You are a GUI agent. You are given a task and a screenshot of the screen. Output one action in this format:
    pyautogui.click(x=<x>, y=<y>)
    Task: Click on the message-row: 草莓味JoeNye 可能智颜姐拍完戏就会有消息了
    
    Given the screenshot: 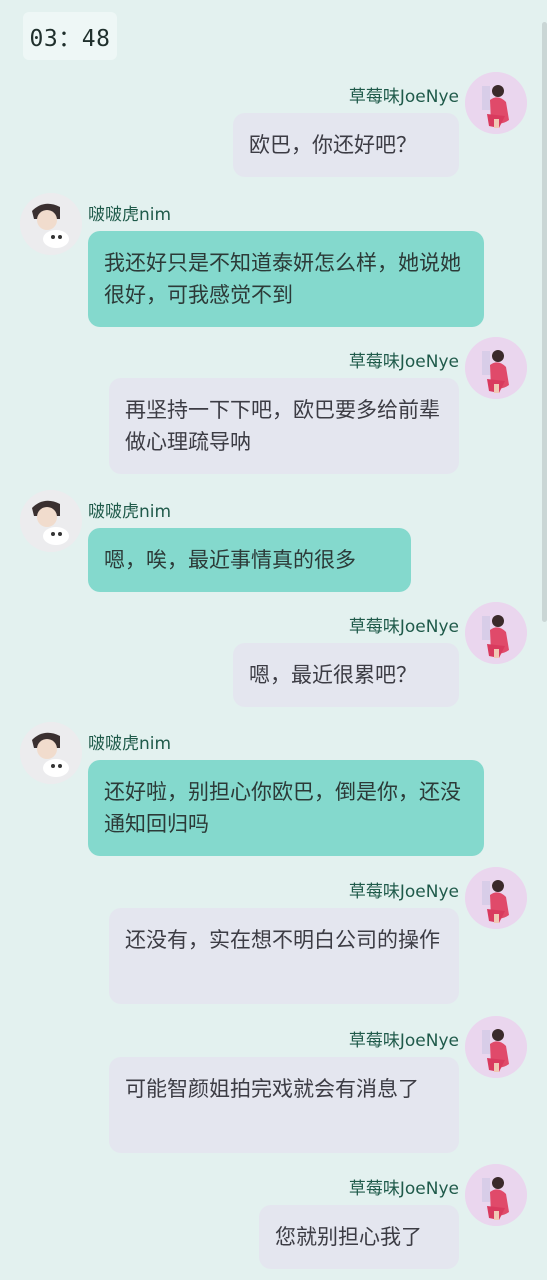 What is the action you would take?
    pyautogui.click(x=273, y=1086)
    